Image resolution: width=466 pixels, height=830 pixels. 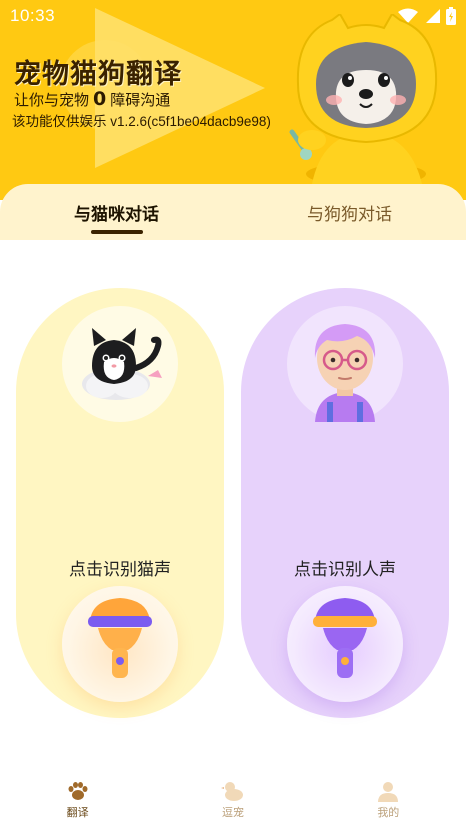 I want to click on cat-mic-button, so click(x=120, y=644).